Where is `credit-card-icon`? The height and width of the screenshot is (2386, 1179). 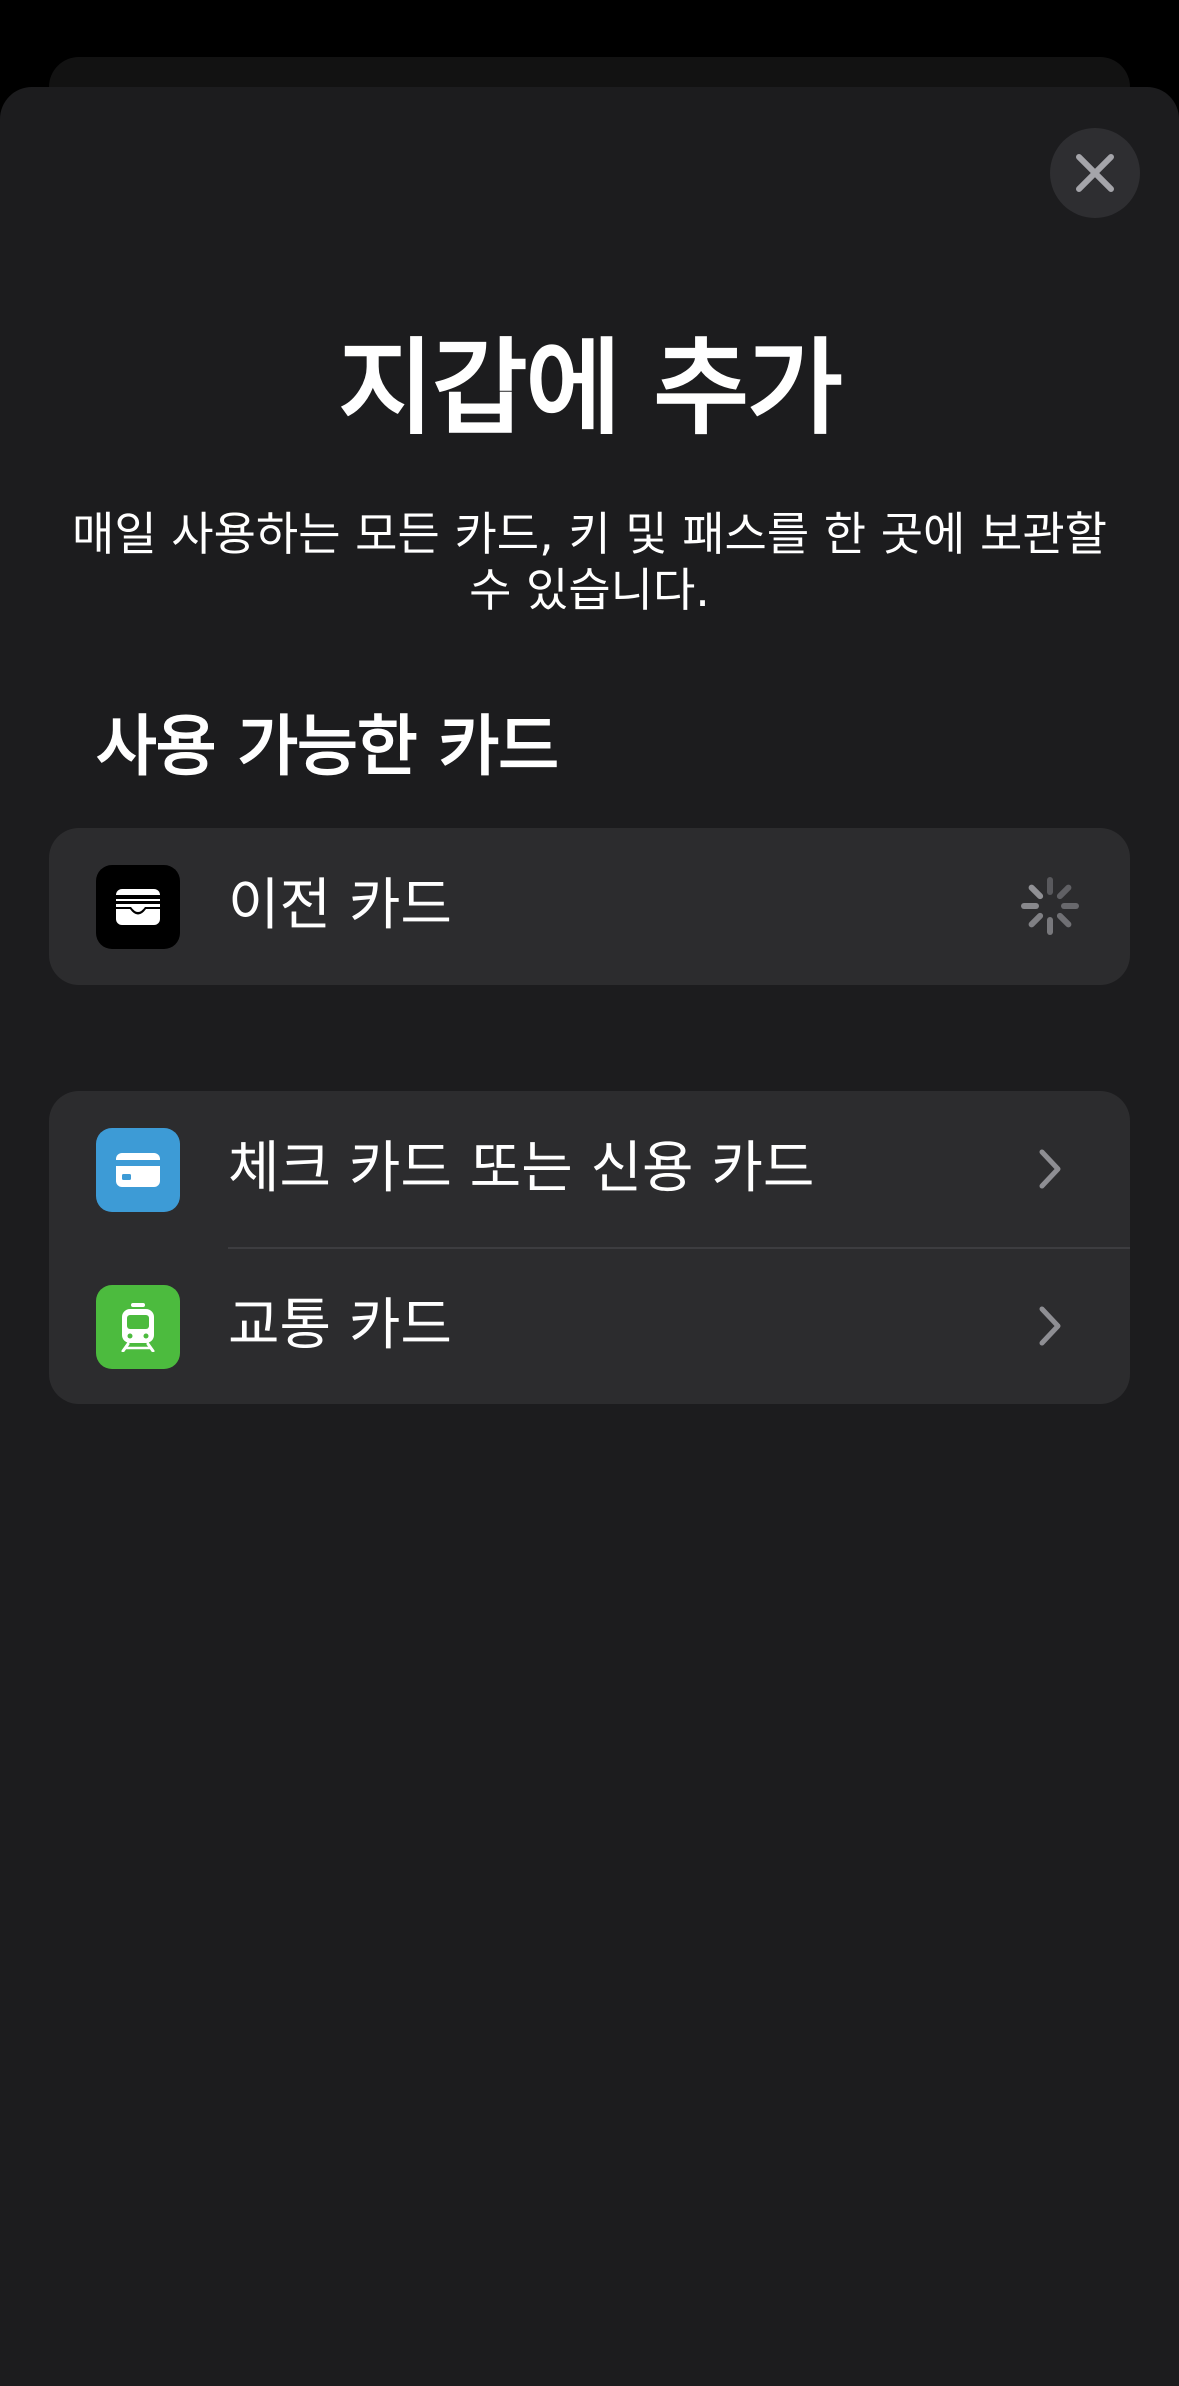
credit-card-icon is located at coordinates (138, 1170).